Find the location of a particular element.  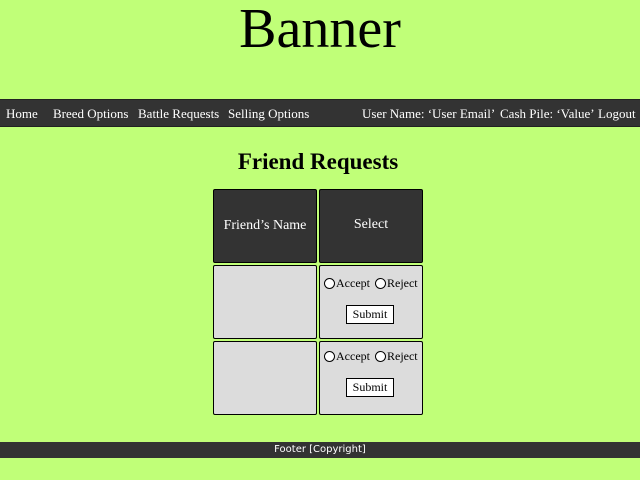

nav-home-link: Home is located at coordinates (22, 114).